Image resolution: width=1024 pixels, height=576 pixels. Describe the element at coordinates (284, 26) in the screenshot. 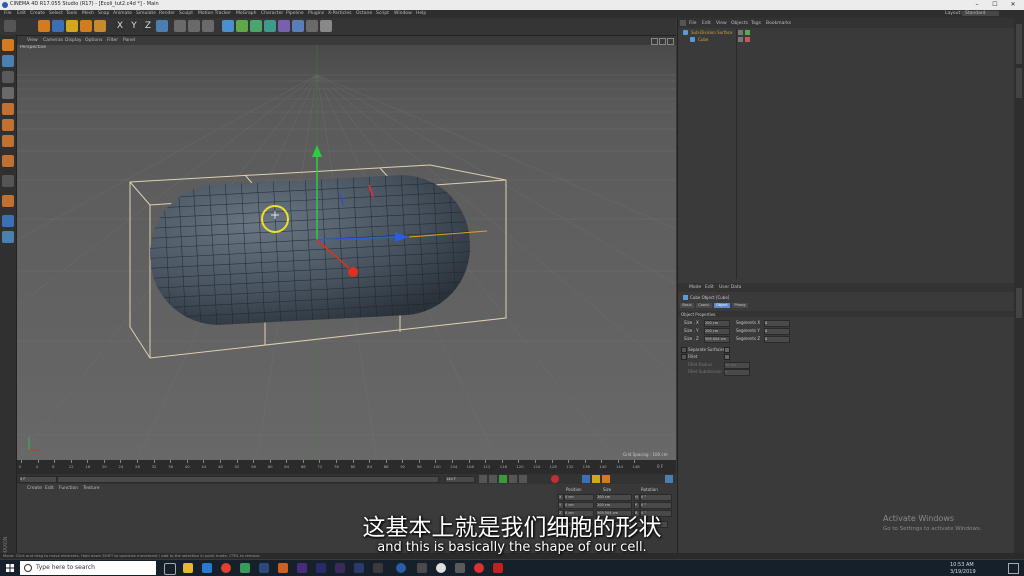

I see `deformer-icon` at that location.